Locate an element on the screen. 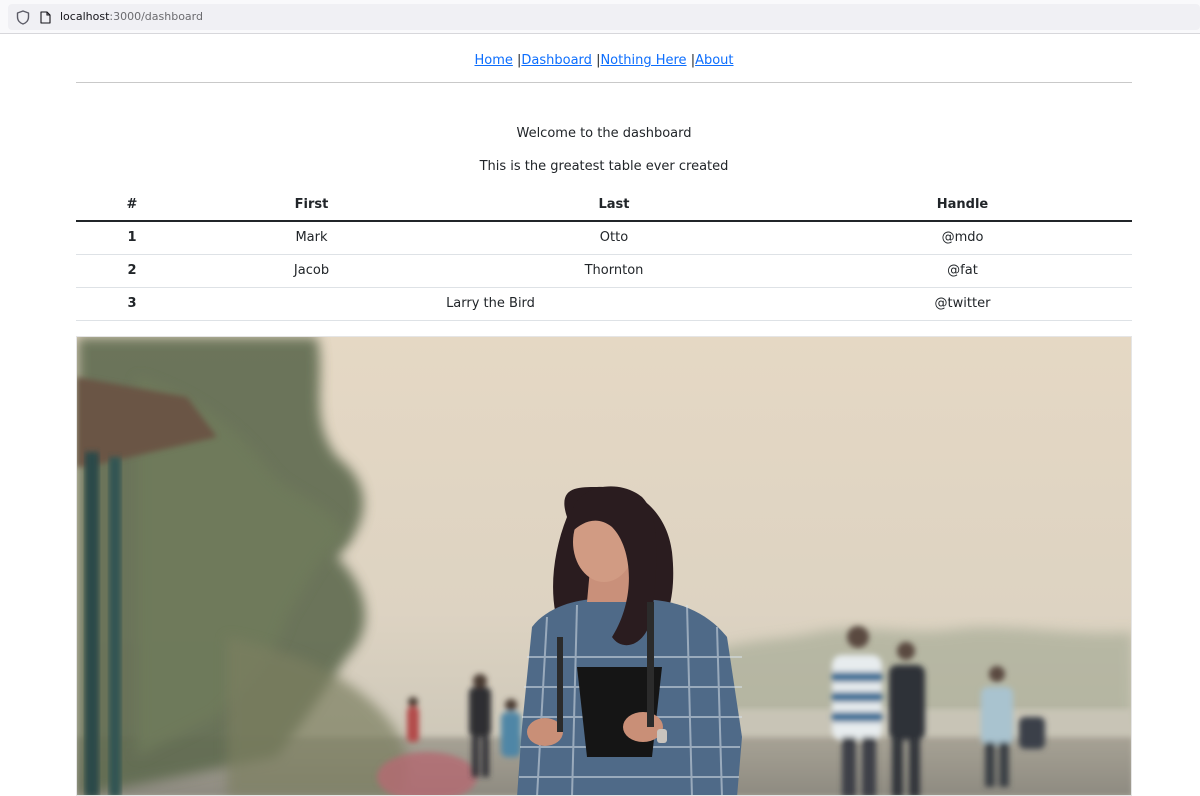 The image size is (1200, 796). column-header-last: Last is located at coordinates (614, 205).